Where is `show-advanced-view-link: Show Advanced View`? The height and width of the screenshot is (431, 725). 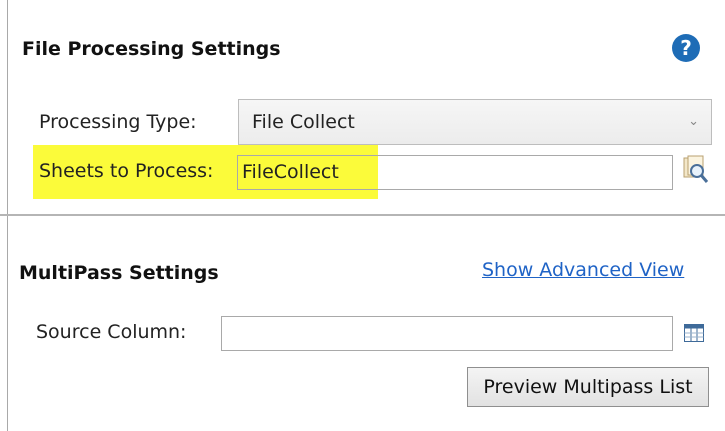 show-advanced-view-link: Show Advanced View is located at coordinates (583, 270).